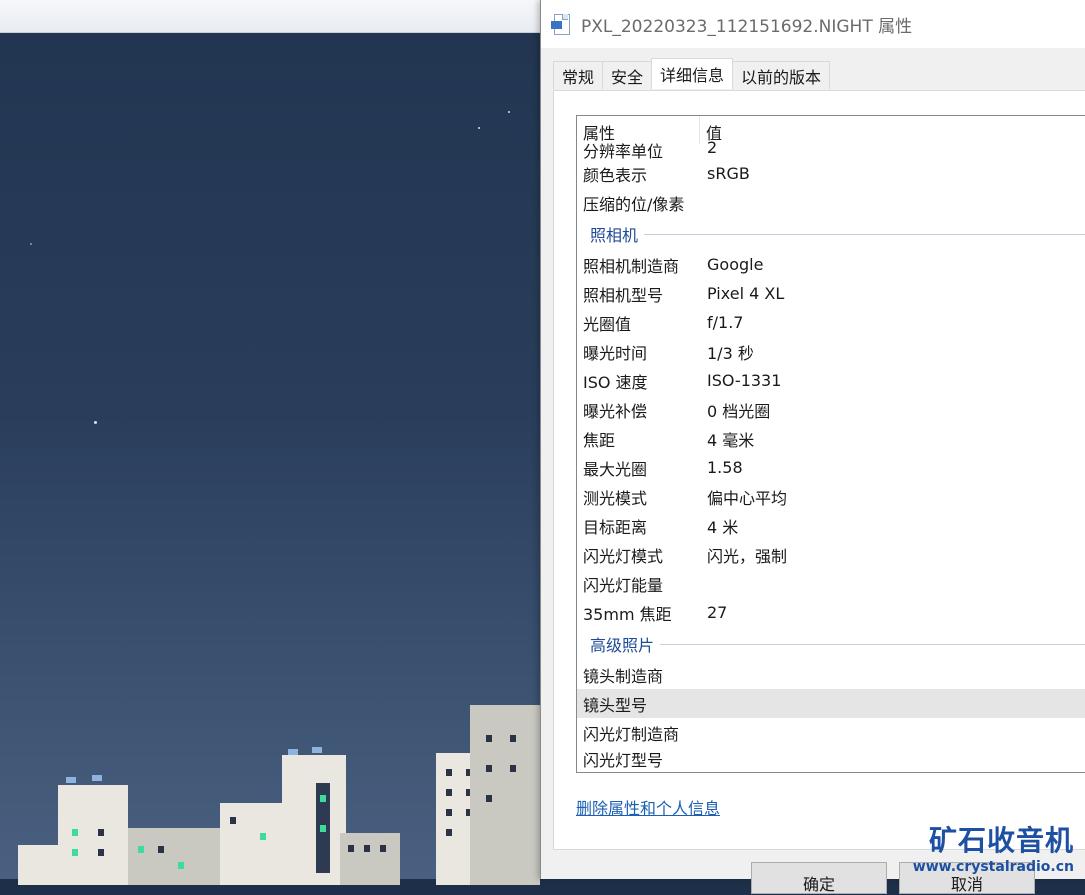 The height and width of the screenshot is (895, 1085). Describe the element at coordinates (578, 75) in the screenshot. I see `tab-general: 常规` at that location.